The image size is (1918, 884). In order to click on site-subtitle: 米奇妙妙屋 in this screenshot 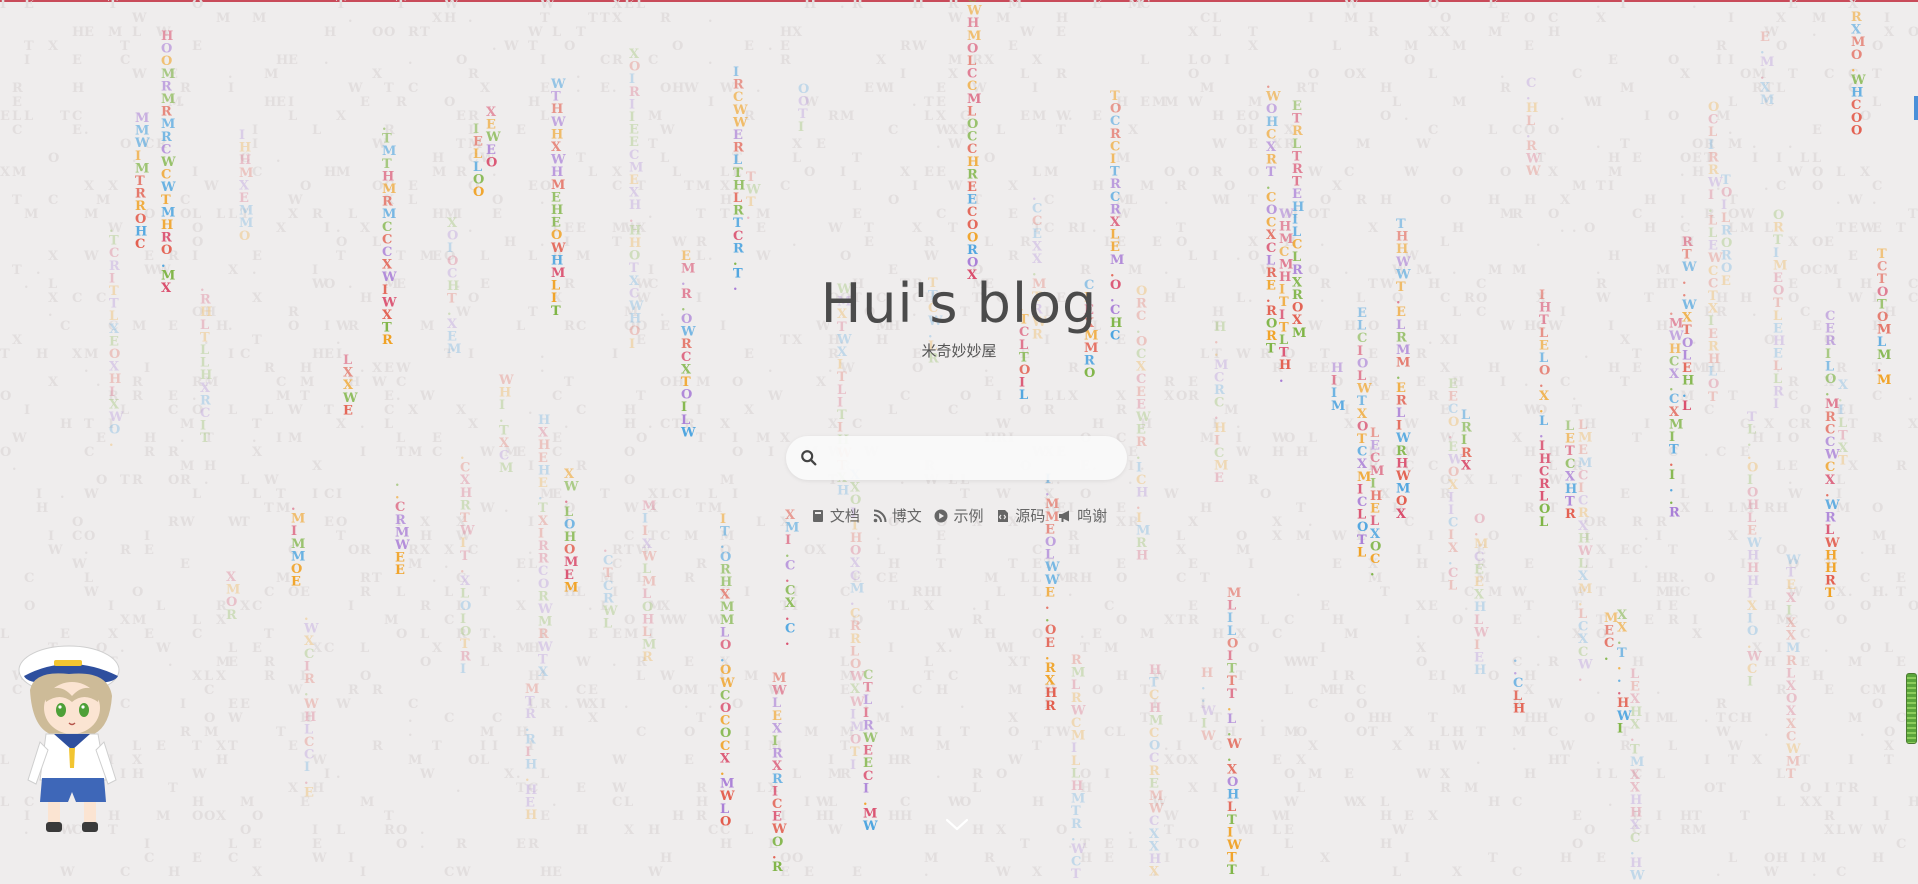, I will do `click(959, 351)`.